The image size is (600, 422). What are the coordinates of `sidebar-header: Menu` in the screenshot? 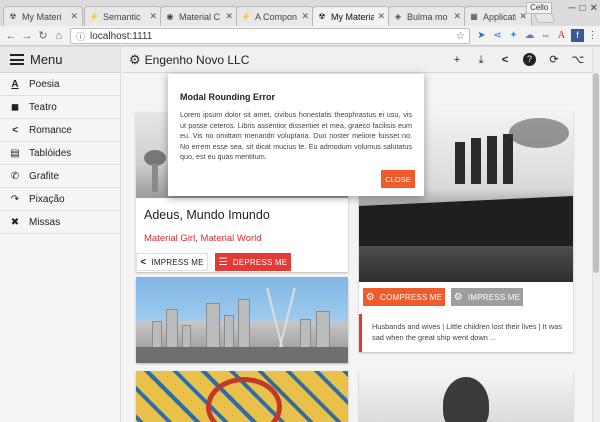 It's located at (60, 60).